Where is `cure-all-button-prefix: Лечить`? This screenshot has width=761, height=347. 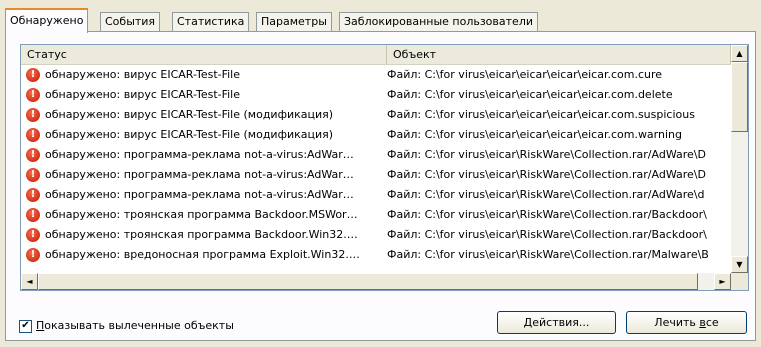 cure-all-button-prefix: Лечить is located at coordinates (677, 322).